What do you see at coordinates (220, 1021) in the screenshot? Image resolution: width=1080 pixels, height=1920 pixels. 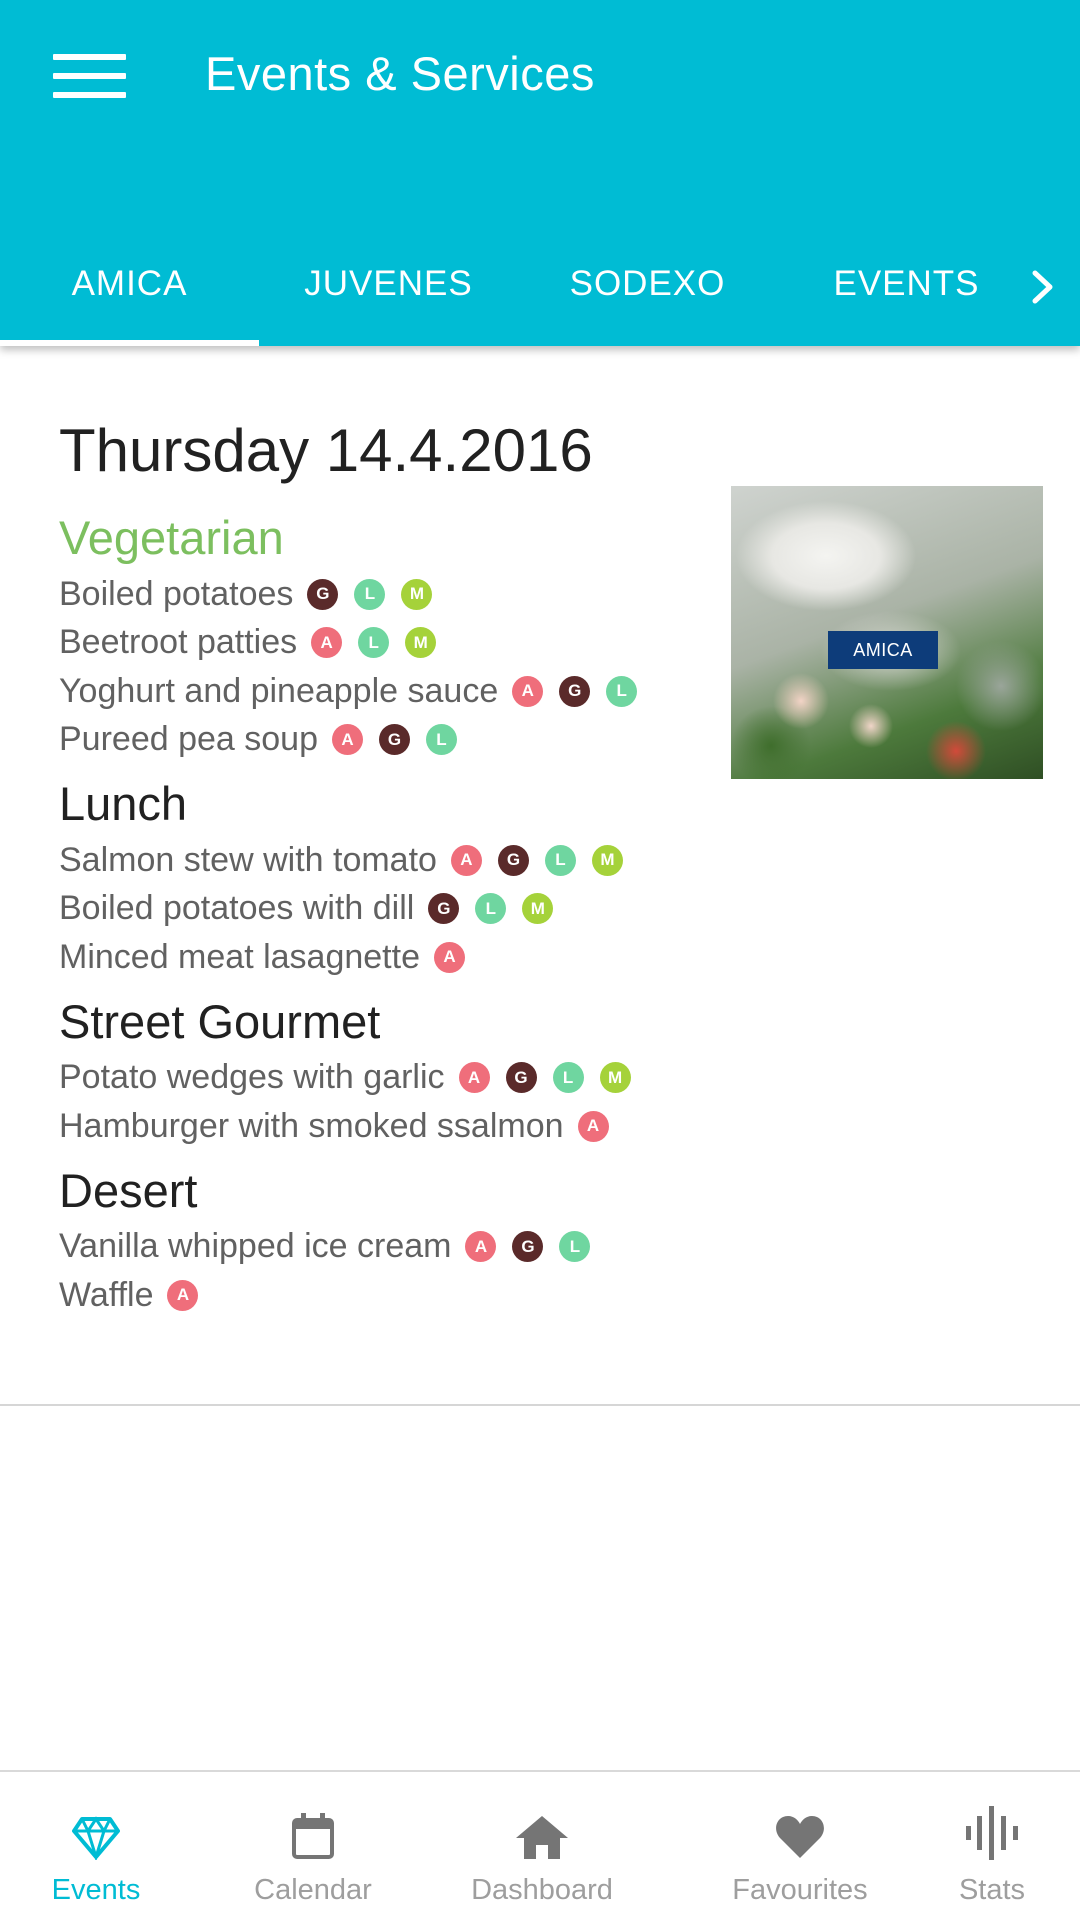 I see `menu-category-heading: Street Gourmet` at bounding box center [220, 1021].